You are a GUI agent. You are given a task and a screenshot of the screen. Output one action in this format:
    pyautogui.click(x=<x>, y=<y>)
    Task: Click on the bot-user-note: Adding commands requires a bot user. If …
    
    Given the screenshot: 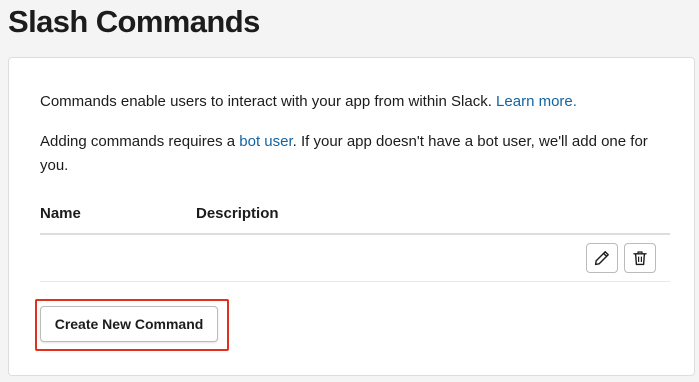 What is the action you would take?
    pyautogui.click(x=355, y=154)
    